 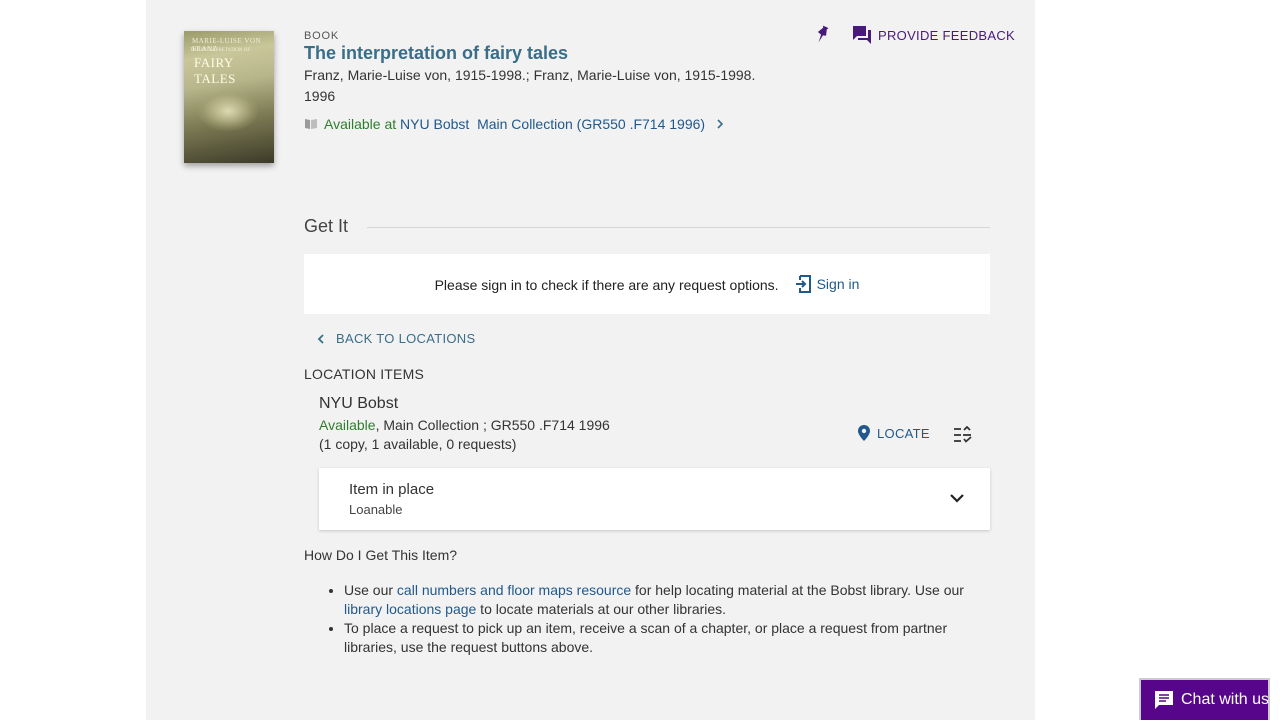 What do you see at coordinates (957, 498) in the screenshot?
I see `chevron-down-icon` at bounding box center [957, 498].